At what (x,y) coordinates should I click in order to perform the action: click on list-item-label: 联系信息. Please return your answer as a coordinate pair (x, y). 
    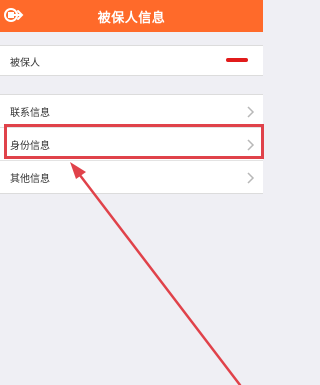
    Looking at the image, I should click on (30, 113).